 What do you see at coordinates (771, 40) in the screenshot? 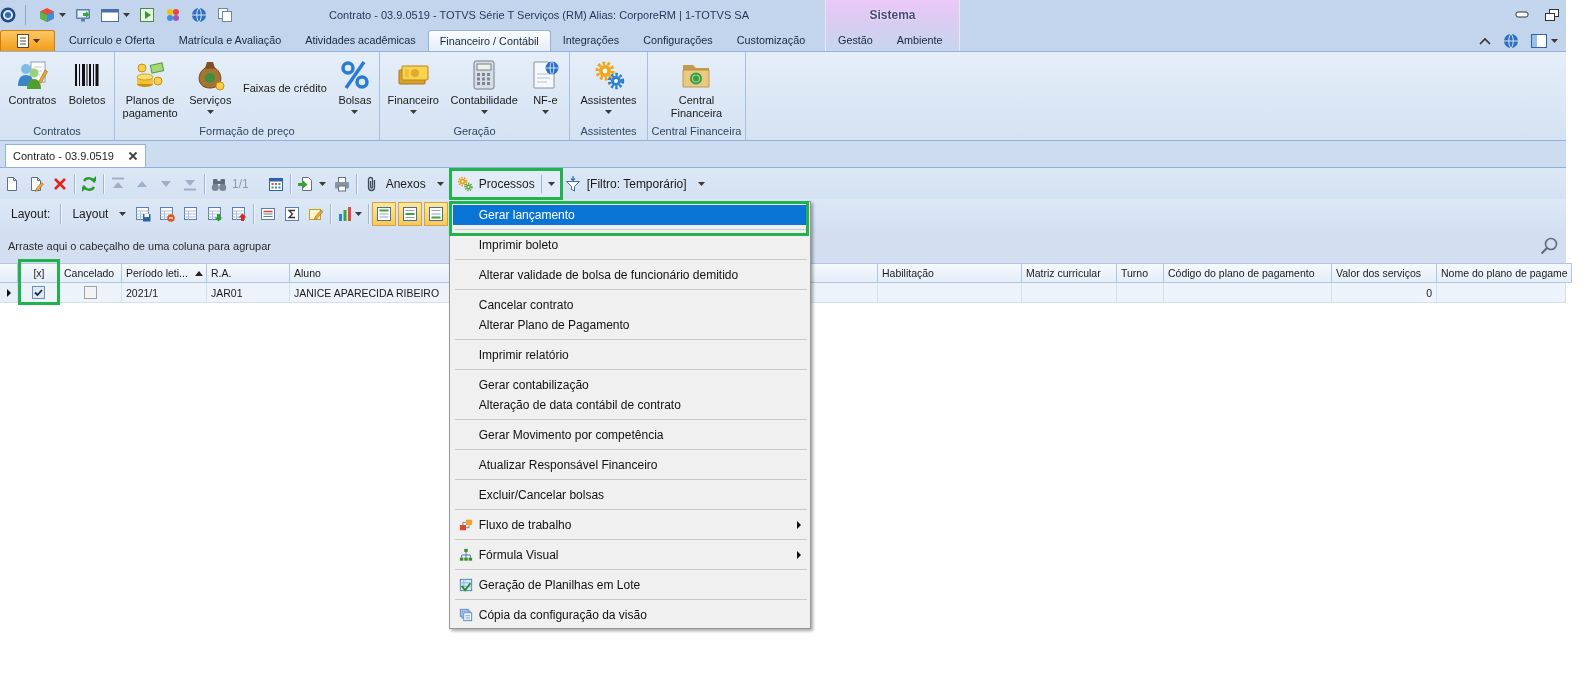
I see `ribbon-tab: Customização` at bounding box center [771, 40].